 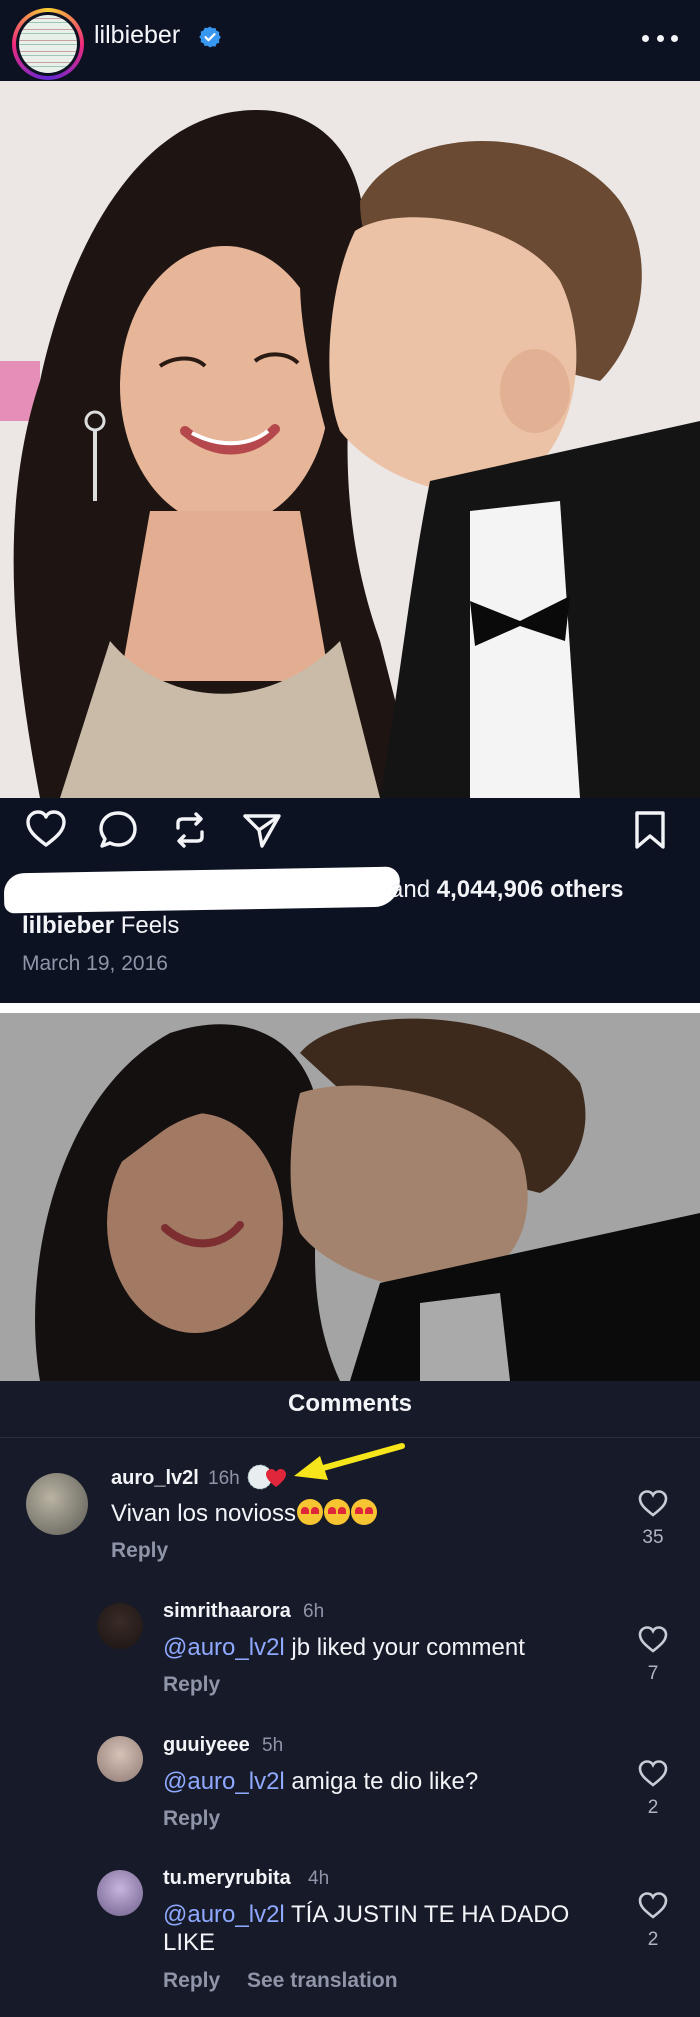 I want to click on panel-divider, so click(x=350, y=1008).